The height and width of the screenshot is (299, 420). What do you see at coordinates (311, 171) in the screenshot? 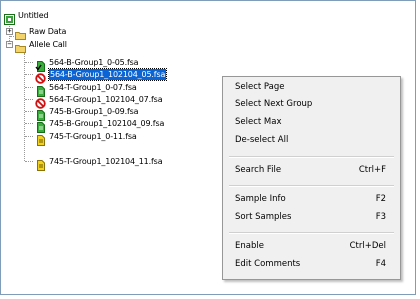
I see `menu-item-search-file: Search File Ctrl+F` at bounding box center [311, 171].